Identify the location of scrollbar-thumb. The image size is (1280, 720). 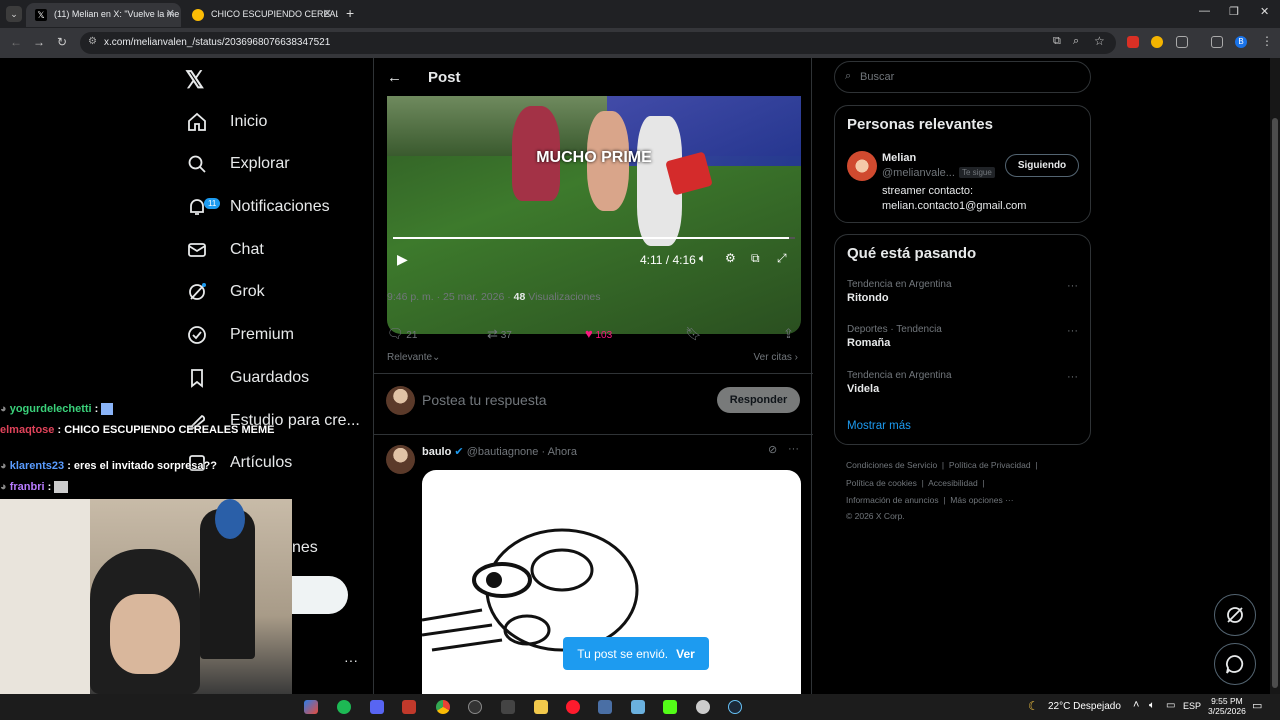
(1275, 403).